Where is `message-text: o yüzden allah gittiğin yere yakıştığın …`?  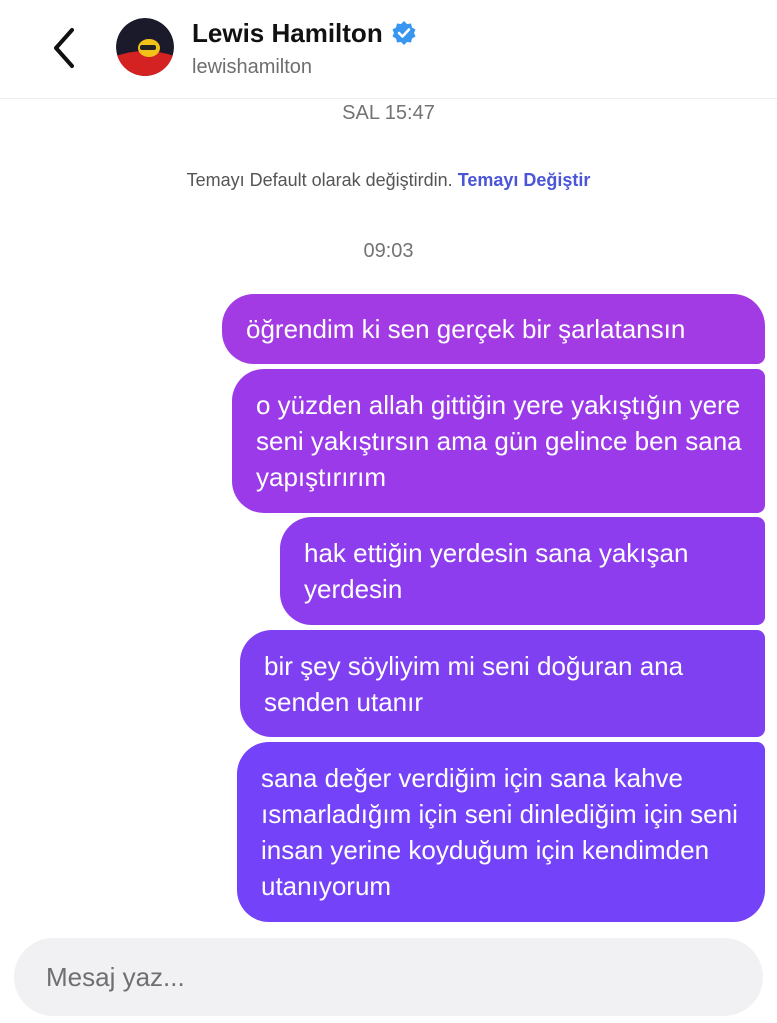
message-text: o yüzden allah gittiğin yere yakıştığın … is located at coordinates (499, 441).